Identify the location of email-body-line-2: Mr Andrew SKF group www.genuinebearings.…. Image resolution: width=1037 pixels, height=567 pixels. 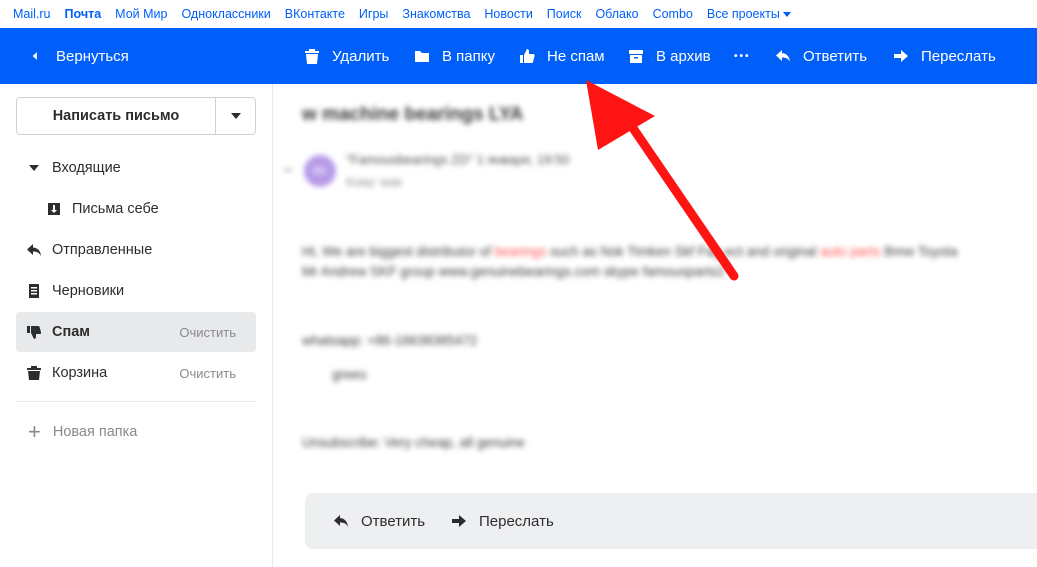
(513, 271).